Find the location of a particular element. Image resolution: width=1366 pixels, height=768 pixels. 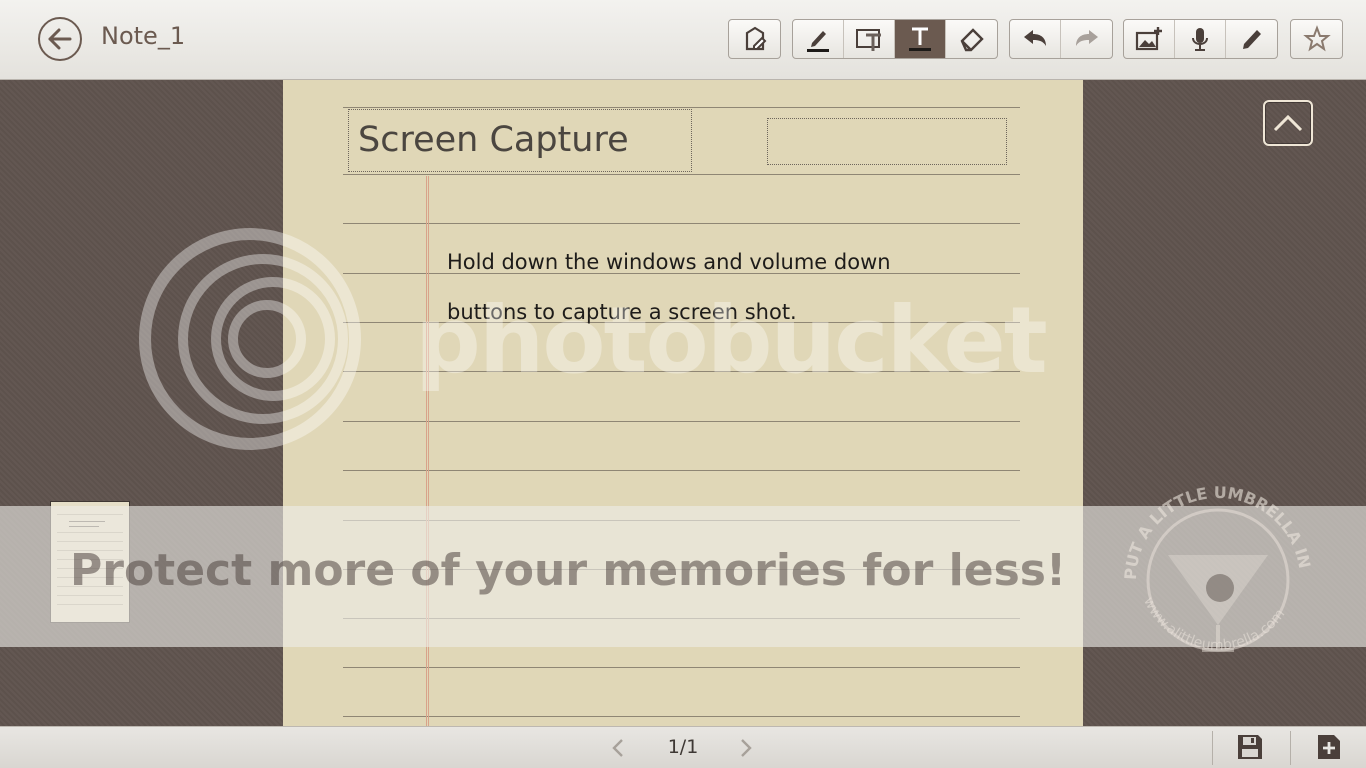

text-box-icon is located at coordinates (868, 40).